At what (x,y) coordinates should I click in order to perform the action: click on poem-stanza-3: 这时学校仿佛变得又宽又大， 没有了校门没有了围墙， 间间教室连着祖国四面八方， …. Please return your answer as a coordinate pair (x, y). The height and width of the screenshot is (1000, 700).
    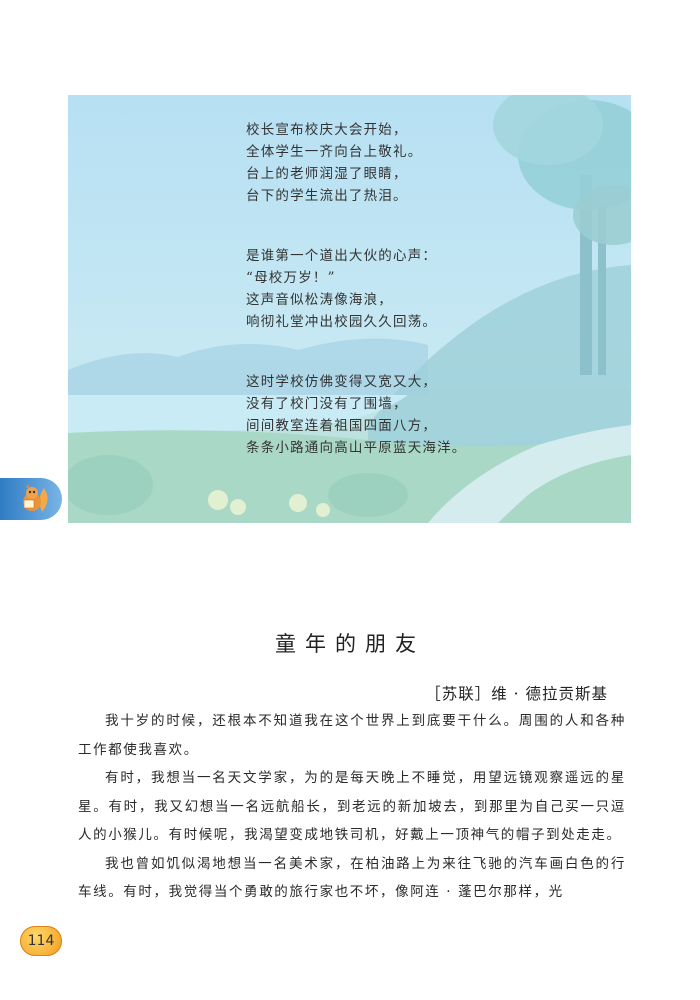
    Looking at the image, I should click on (426, 415).